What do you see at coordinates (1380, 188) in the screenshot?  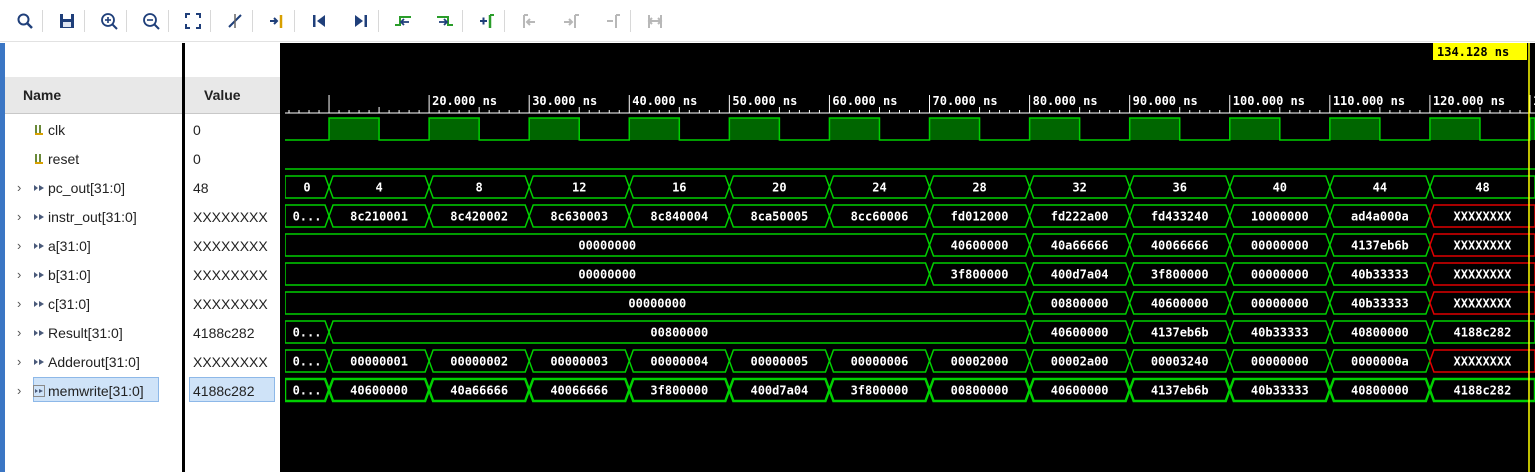 I see `bus-value-label: 44` at bounding box center [1380, 188].